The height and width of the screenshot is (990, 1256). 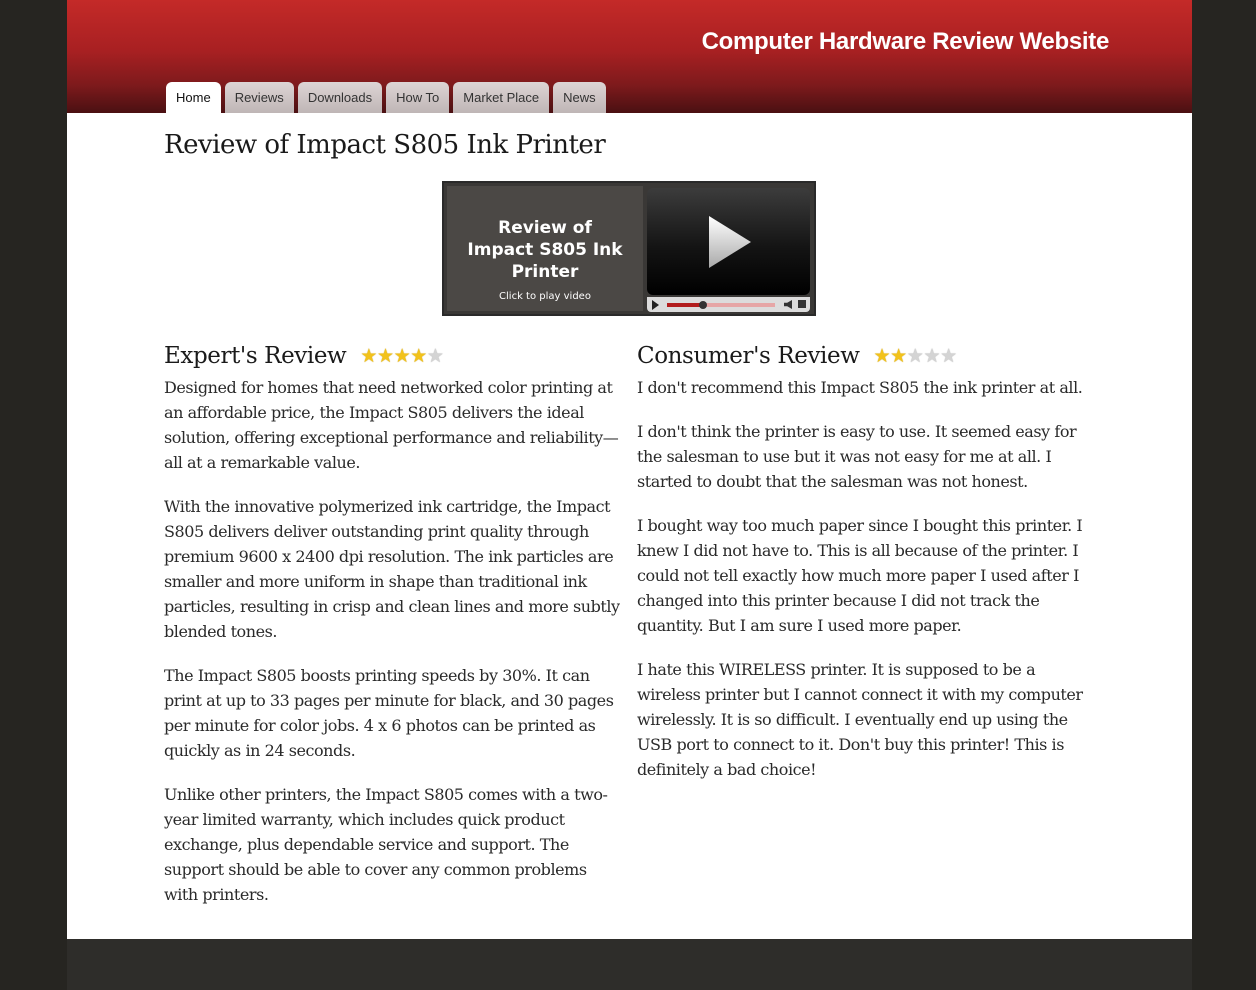 I want to click on expert-review-heading: Expert's Review ★ ★ ★ ★ ★, so click(x=394, y=356).